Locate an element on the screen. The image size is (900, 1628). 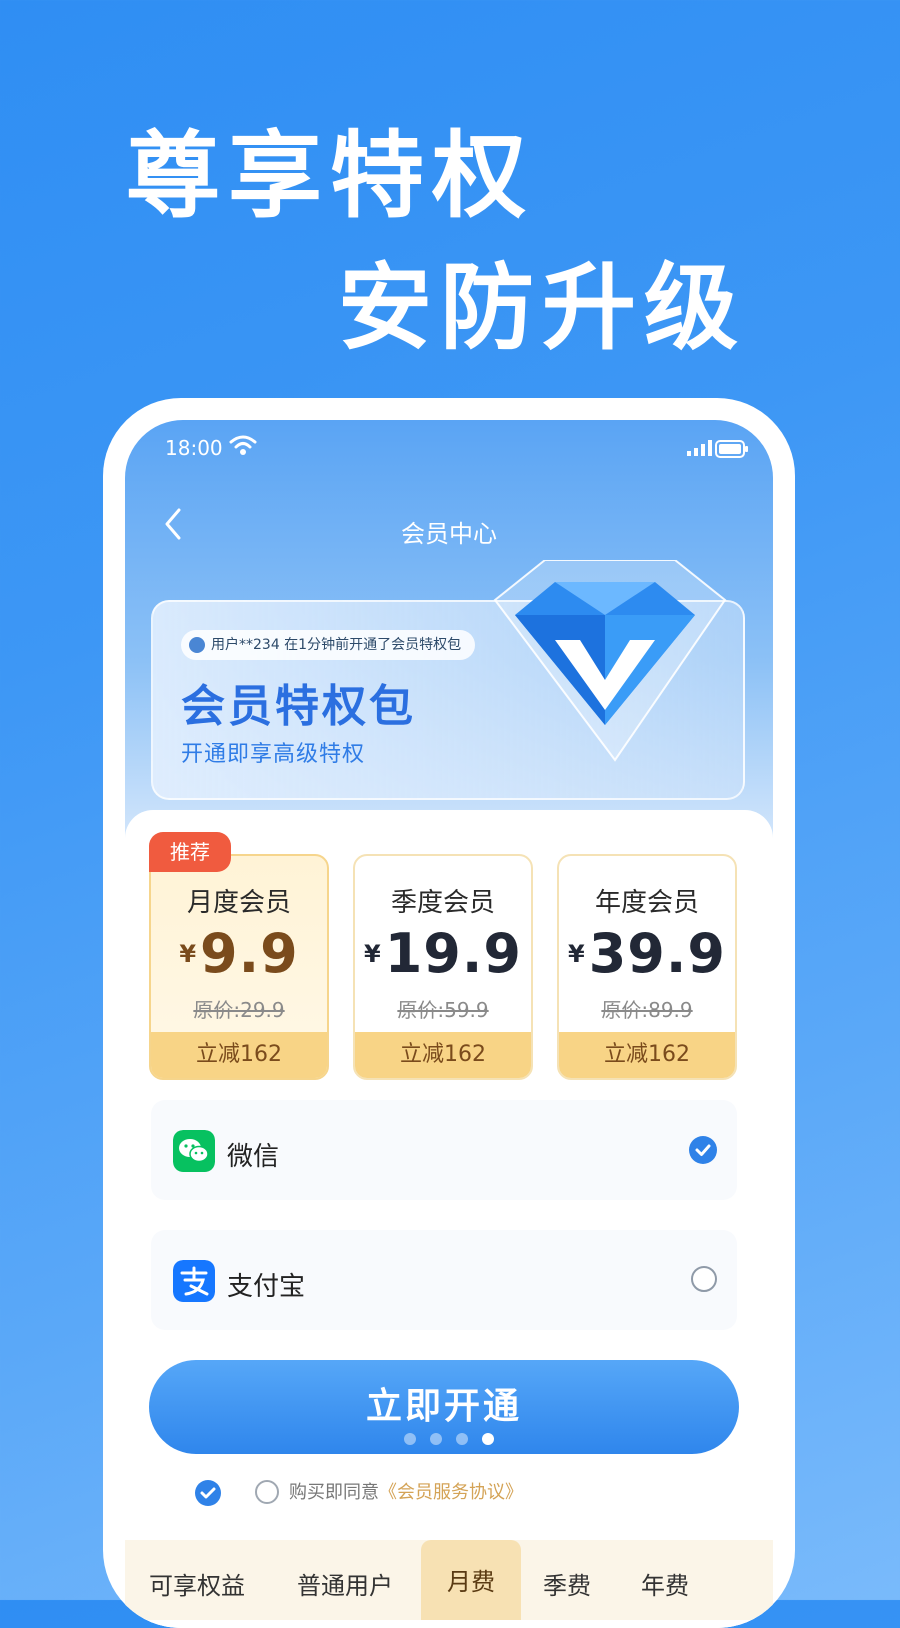
wechat-icon is located at coordinates (194, 1151).